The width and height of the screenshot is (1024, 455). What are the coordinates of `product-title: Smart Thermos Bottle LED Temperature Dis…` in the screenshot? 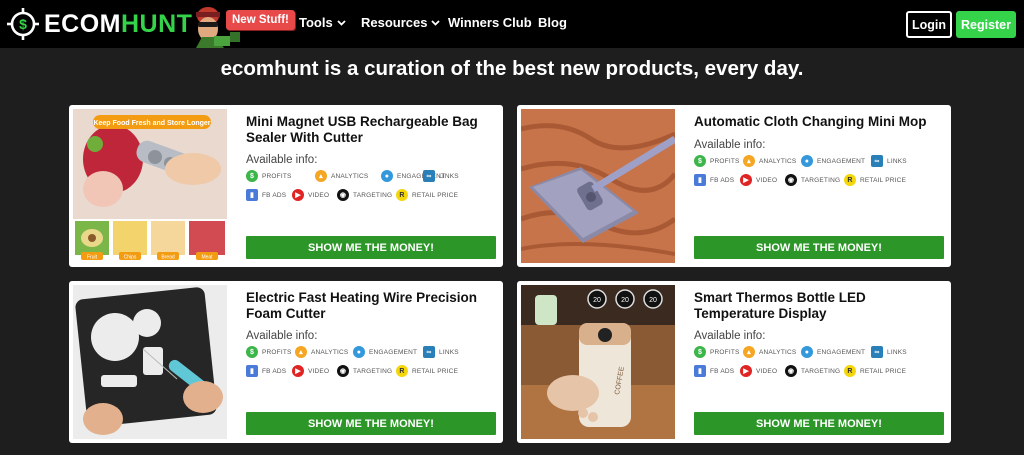 It's located at (814, 306).